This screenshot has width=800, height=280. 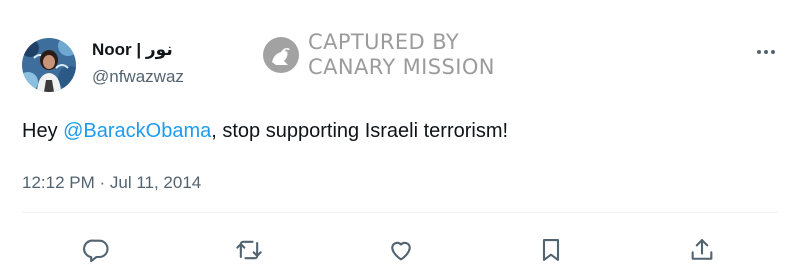 I want to click on avatar-image, so click(x=49, y=65).